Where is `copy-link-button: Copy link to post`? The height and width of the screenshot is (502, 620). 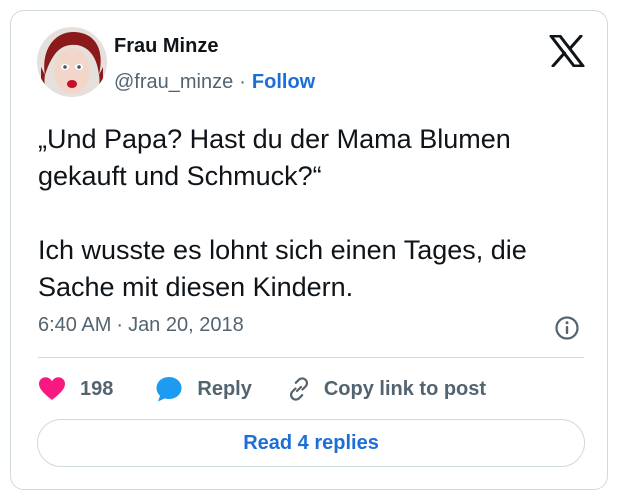 copy-link-button: Copy link to post is located at coordinates (386, 389).